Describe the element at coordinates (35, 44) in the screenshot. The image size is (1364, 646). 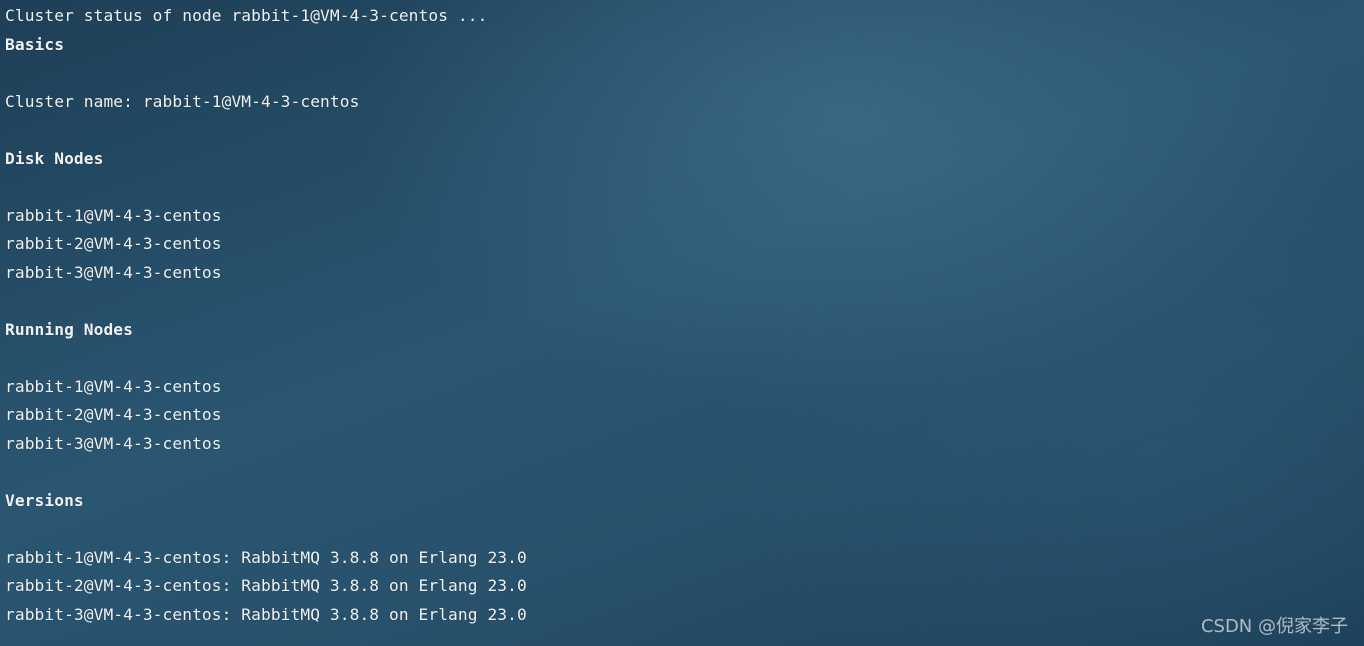
I see `section-heading-basics: Basics` at that location.